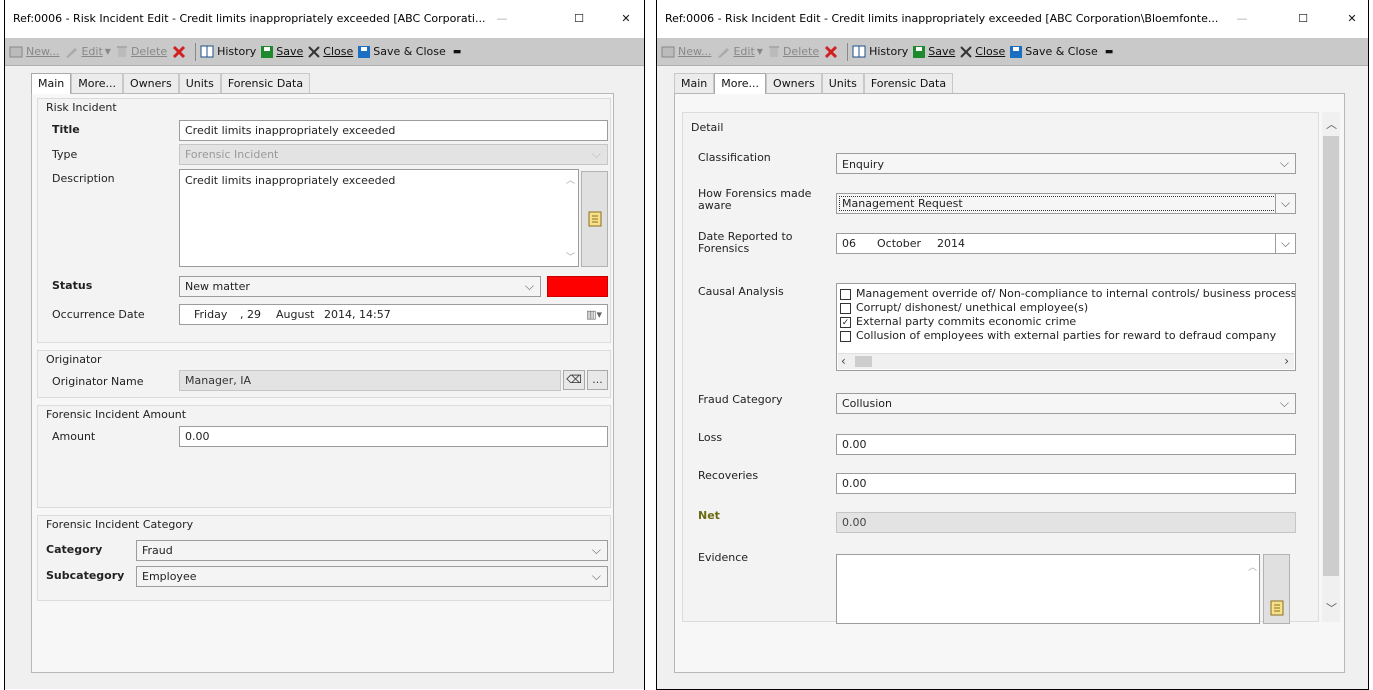 Image resolution: width=1373 pixels, height=690 pixels. What do you see at coordinates (211, 314) in the screenshot?
I see `occurrence-day: Friday` at bounding box center [211, 314].